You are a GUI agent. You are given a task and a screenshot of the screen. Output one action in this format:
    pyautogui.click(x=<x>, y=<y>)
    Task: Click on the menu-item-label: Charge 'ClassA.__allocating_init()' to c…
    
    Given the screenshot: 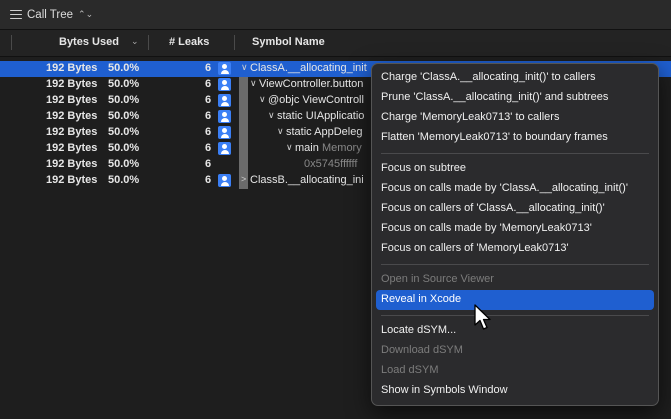 What is the action you would take?
    pyautogui.click(x=488, y=77)
    